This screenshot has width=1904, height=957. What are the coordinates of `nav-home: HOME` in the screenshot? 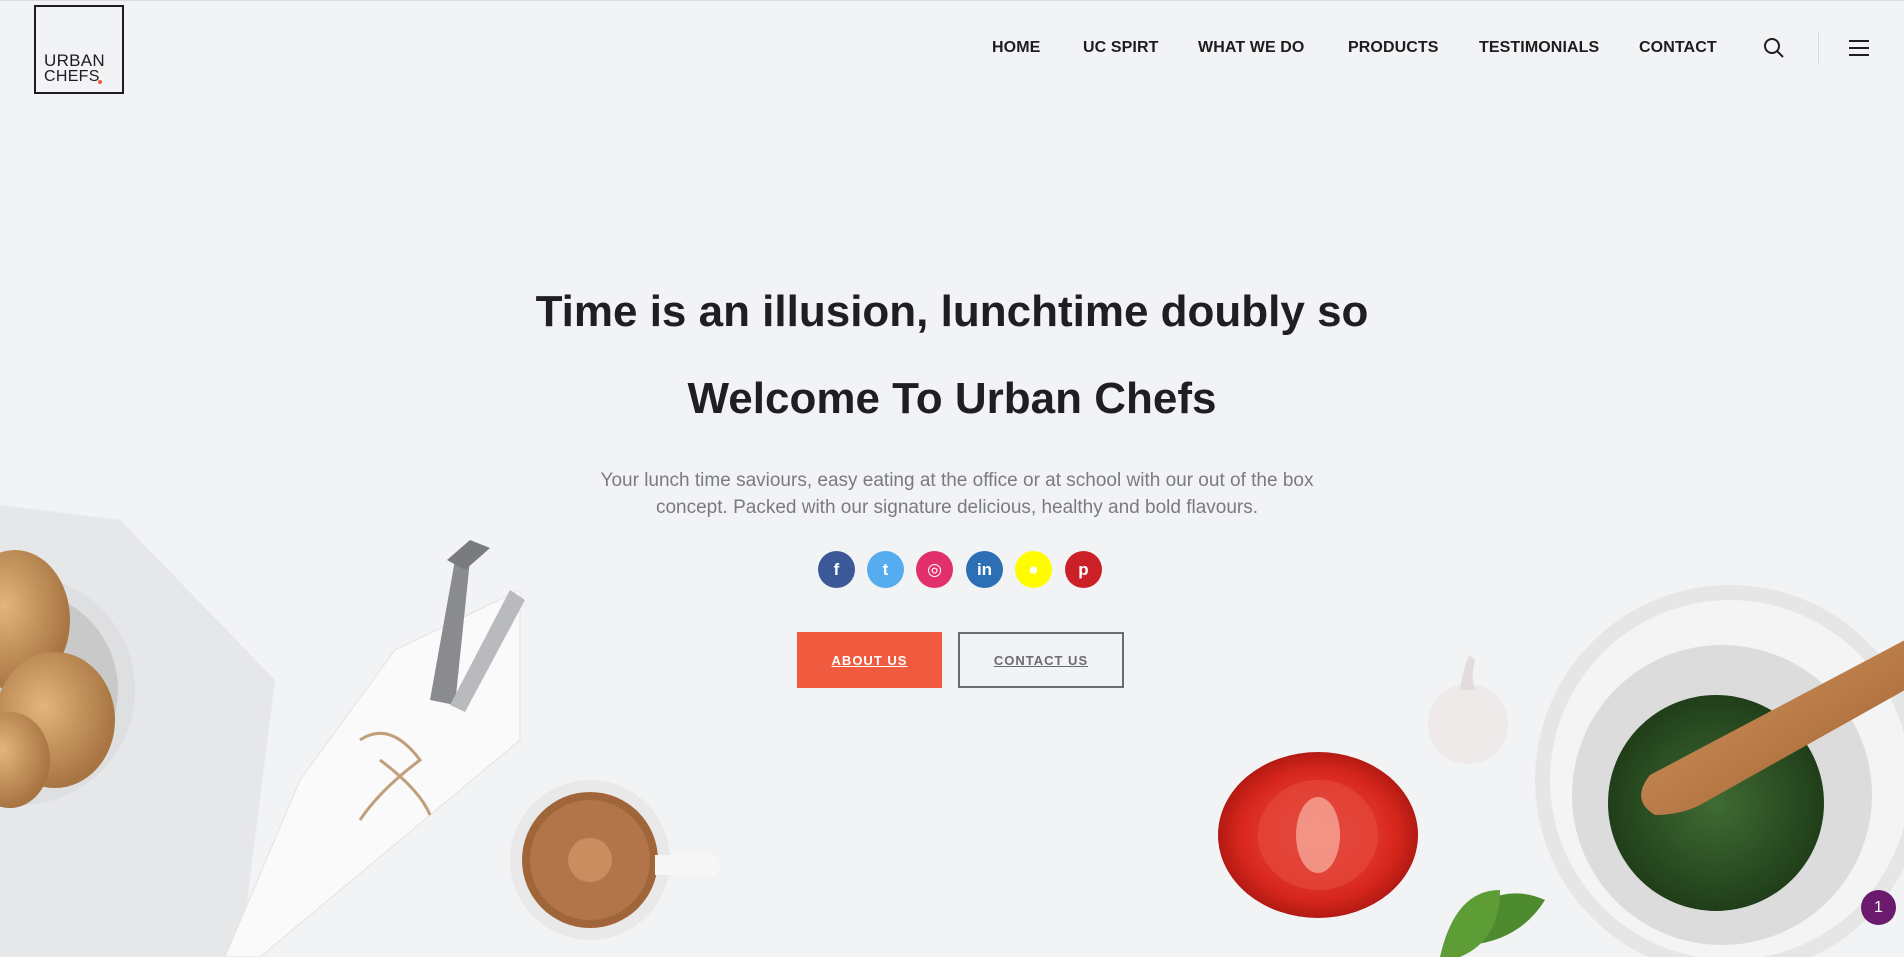 It's located at (1016, 48).